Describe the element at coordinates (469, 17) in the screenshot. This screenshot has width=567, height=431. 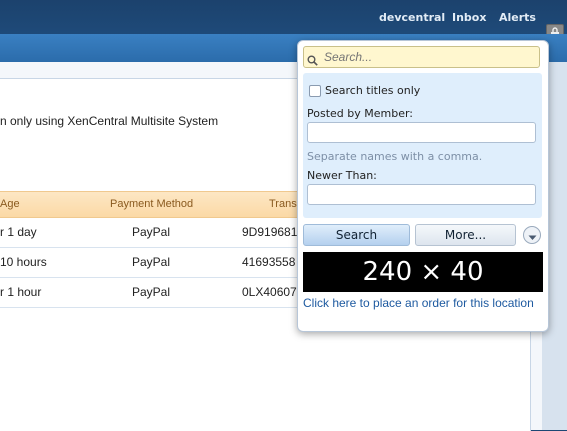
I see `nav-inbox: Inbox` at that location.